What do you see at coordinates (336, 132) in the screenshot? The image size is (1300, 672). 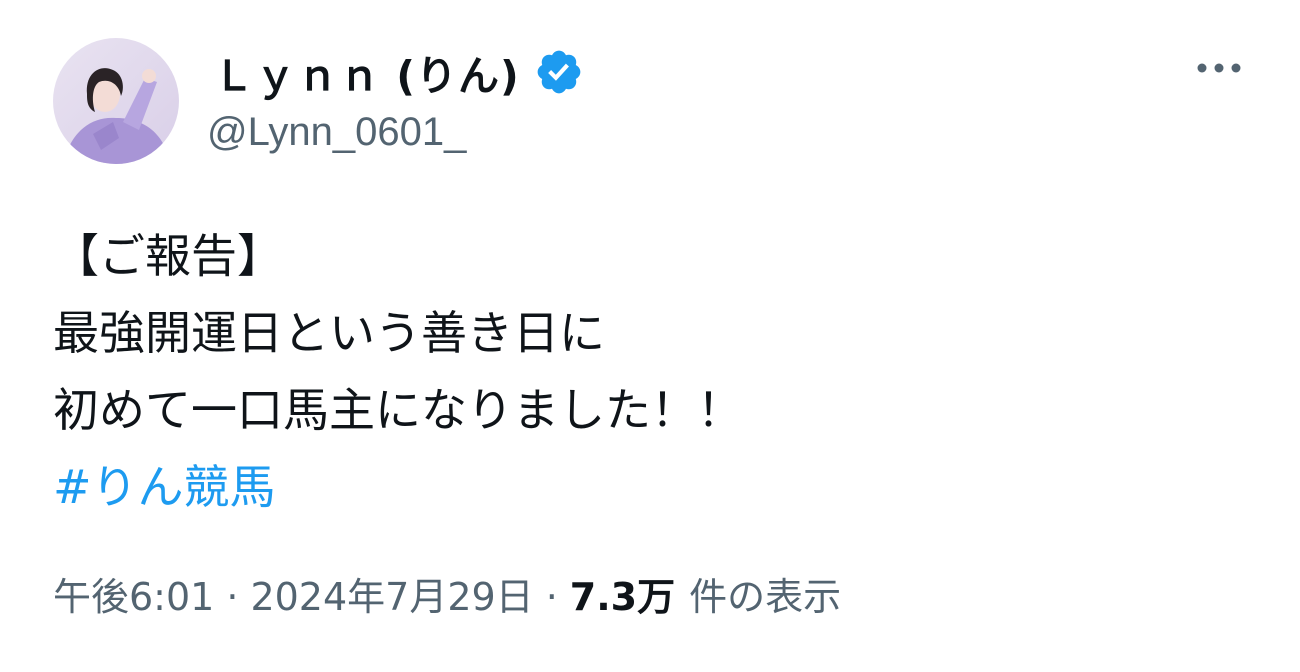 I see `handle: @Lynn_0601_` at bounding box center [336, 132].